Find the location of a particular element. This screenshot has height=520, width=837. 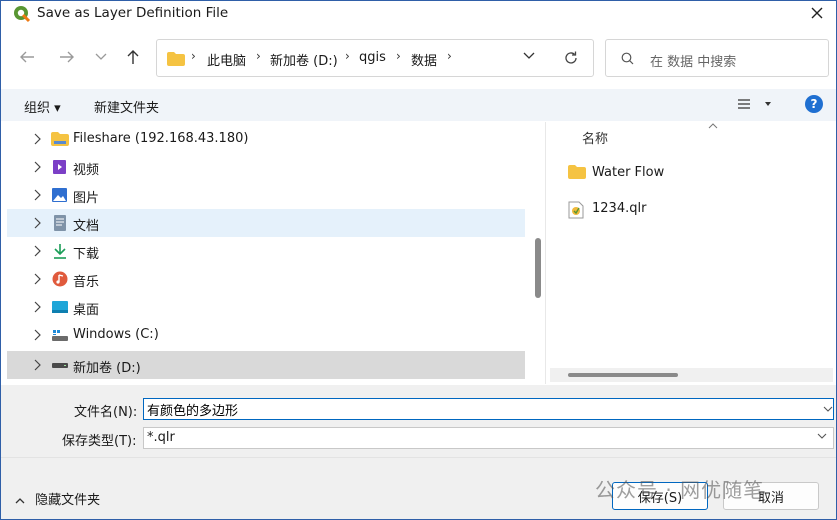

nav-item-videos: 视频 is located at coordinates (266, 167).